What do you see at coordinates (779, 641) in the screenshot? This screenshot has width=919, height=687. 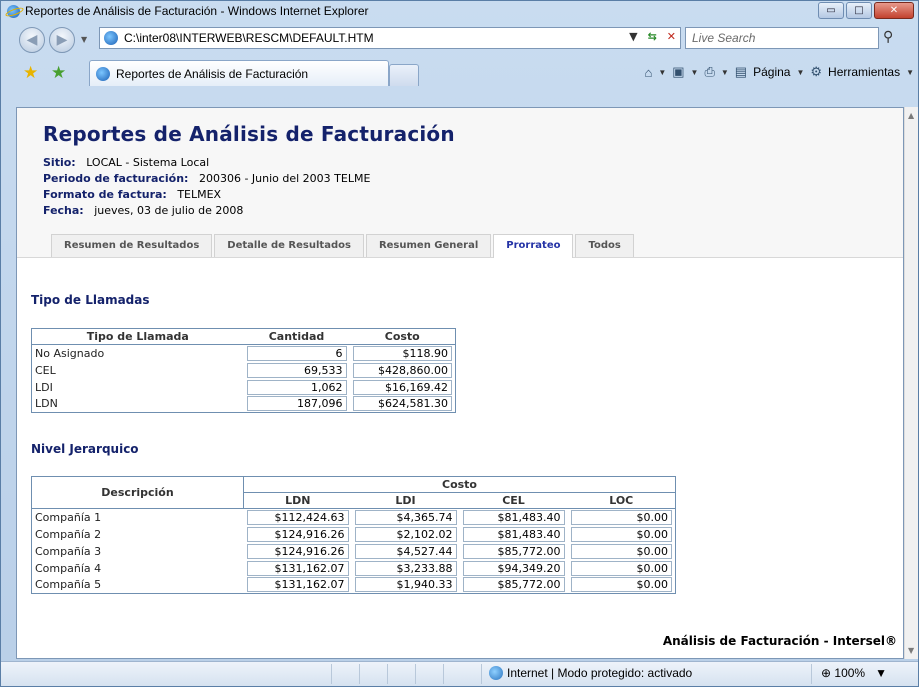 I see `footer-brand: Análisis de Facturación - Intersel®` at bounding box center [779, 641].